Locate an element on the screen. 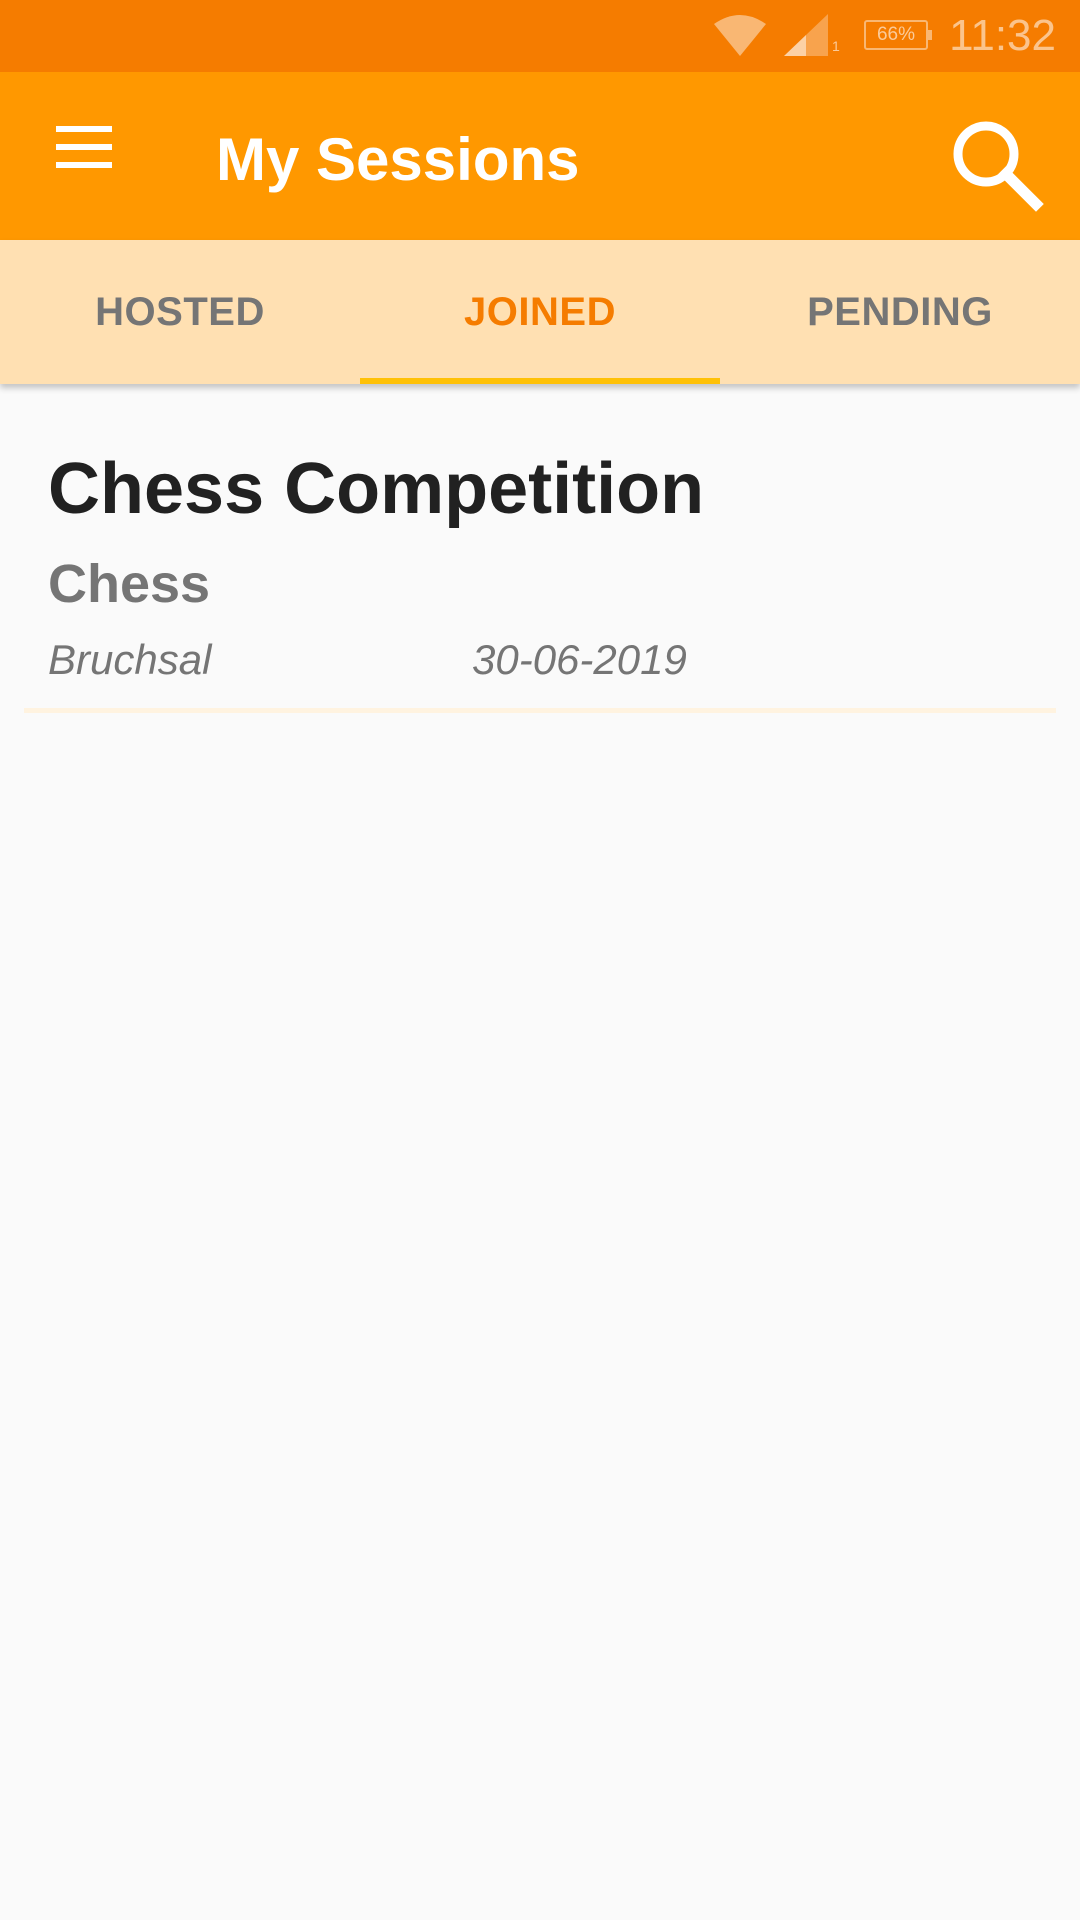  battery-icon: 66% is located at coordinates (898, 35).